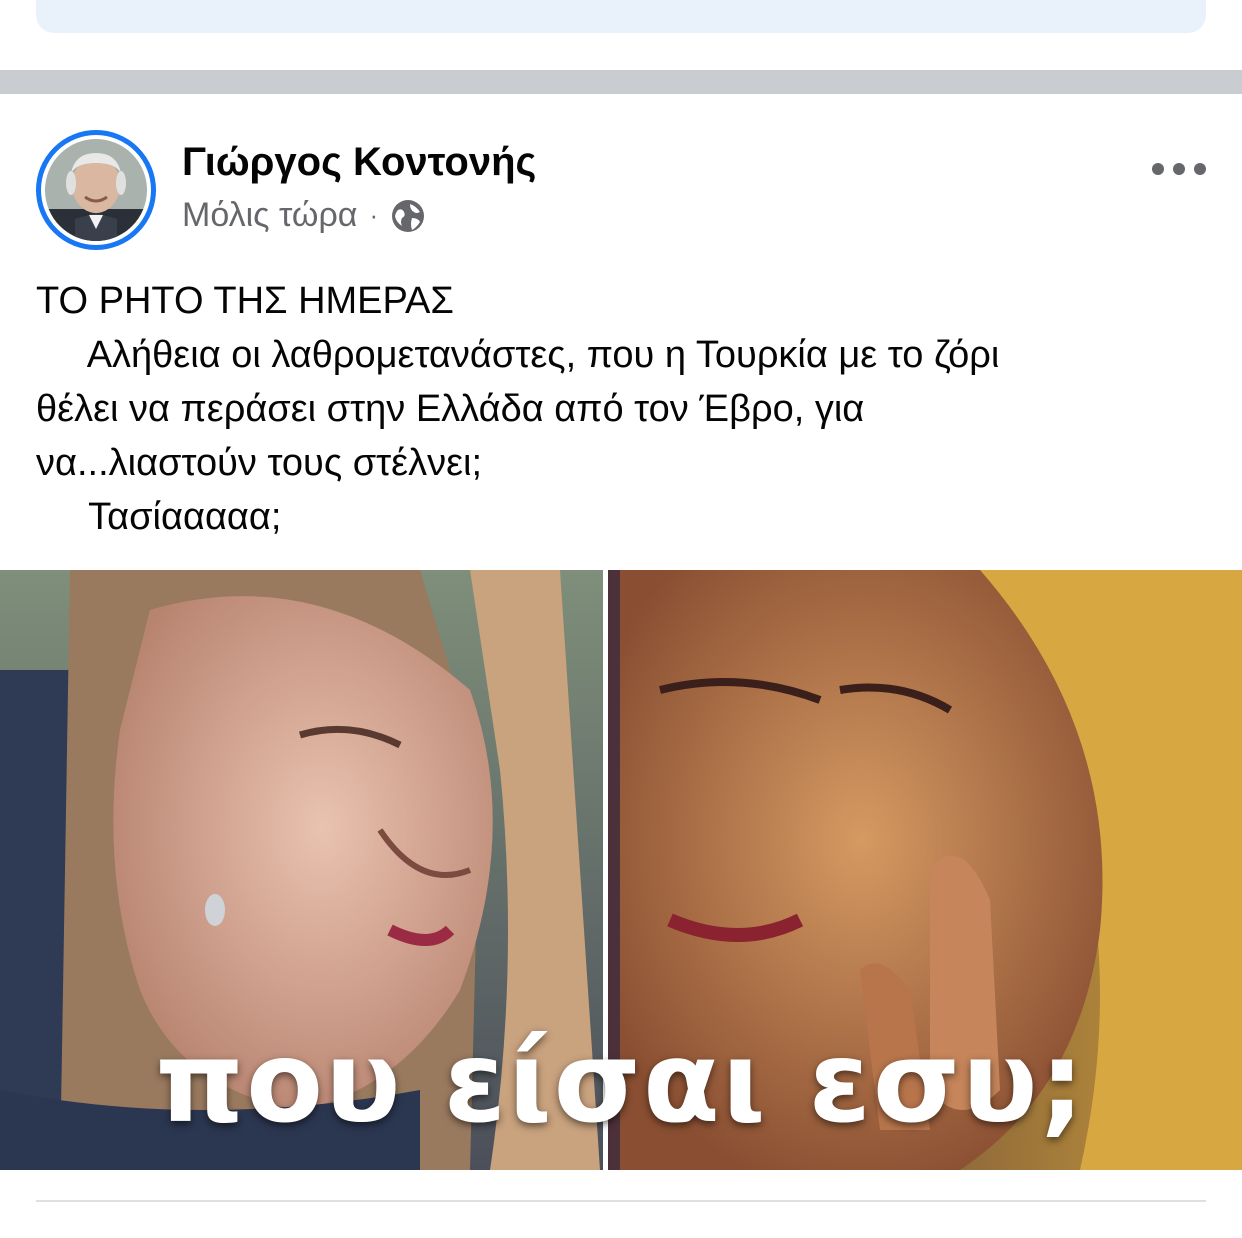  What do you see at coordinates (259, 463) in the screenshot?
I see `post-text-line: να...λιαστούν τους στέλνει;` at bounding box center [259, 463].